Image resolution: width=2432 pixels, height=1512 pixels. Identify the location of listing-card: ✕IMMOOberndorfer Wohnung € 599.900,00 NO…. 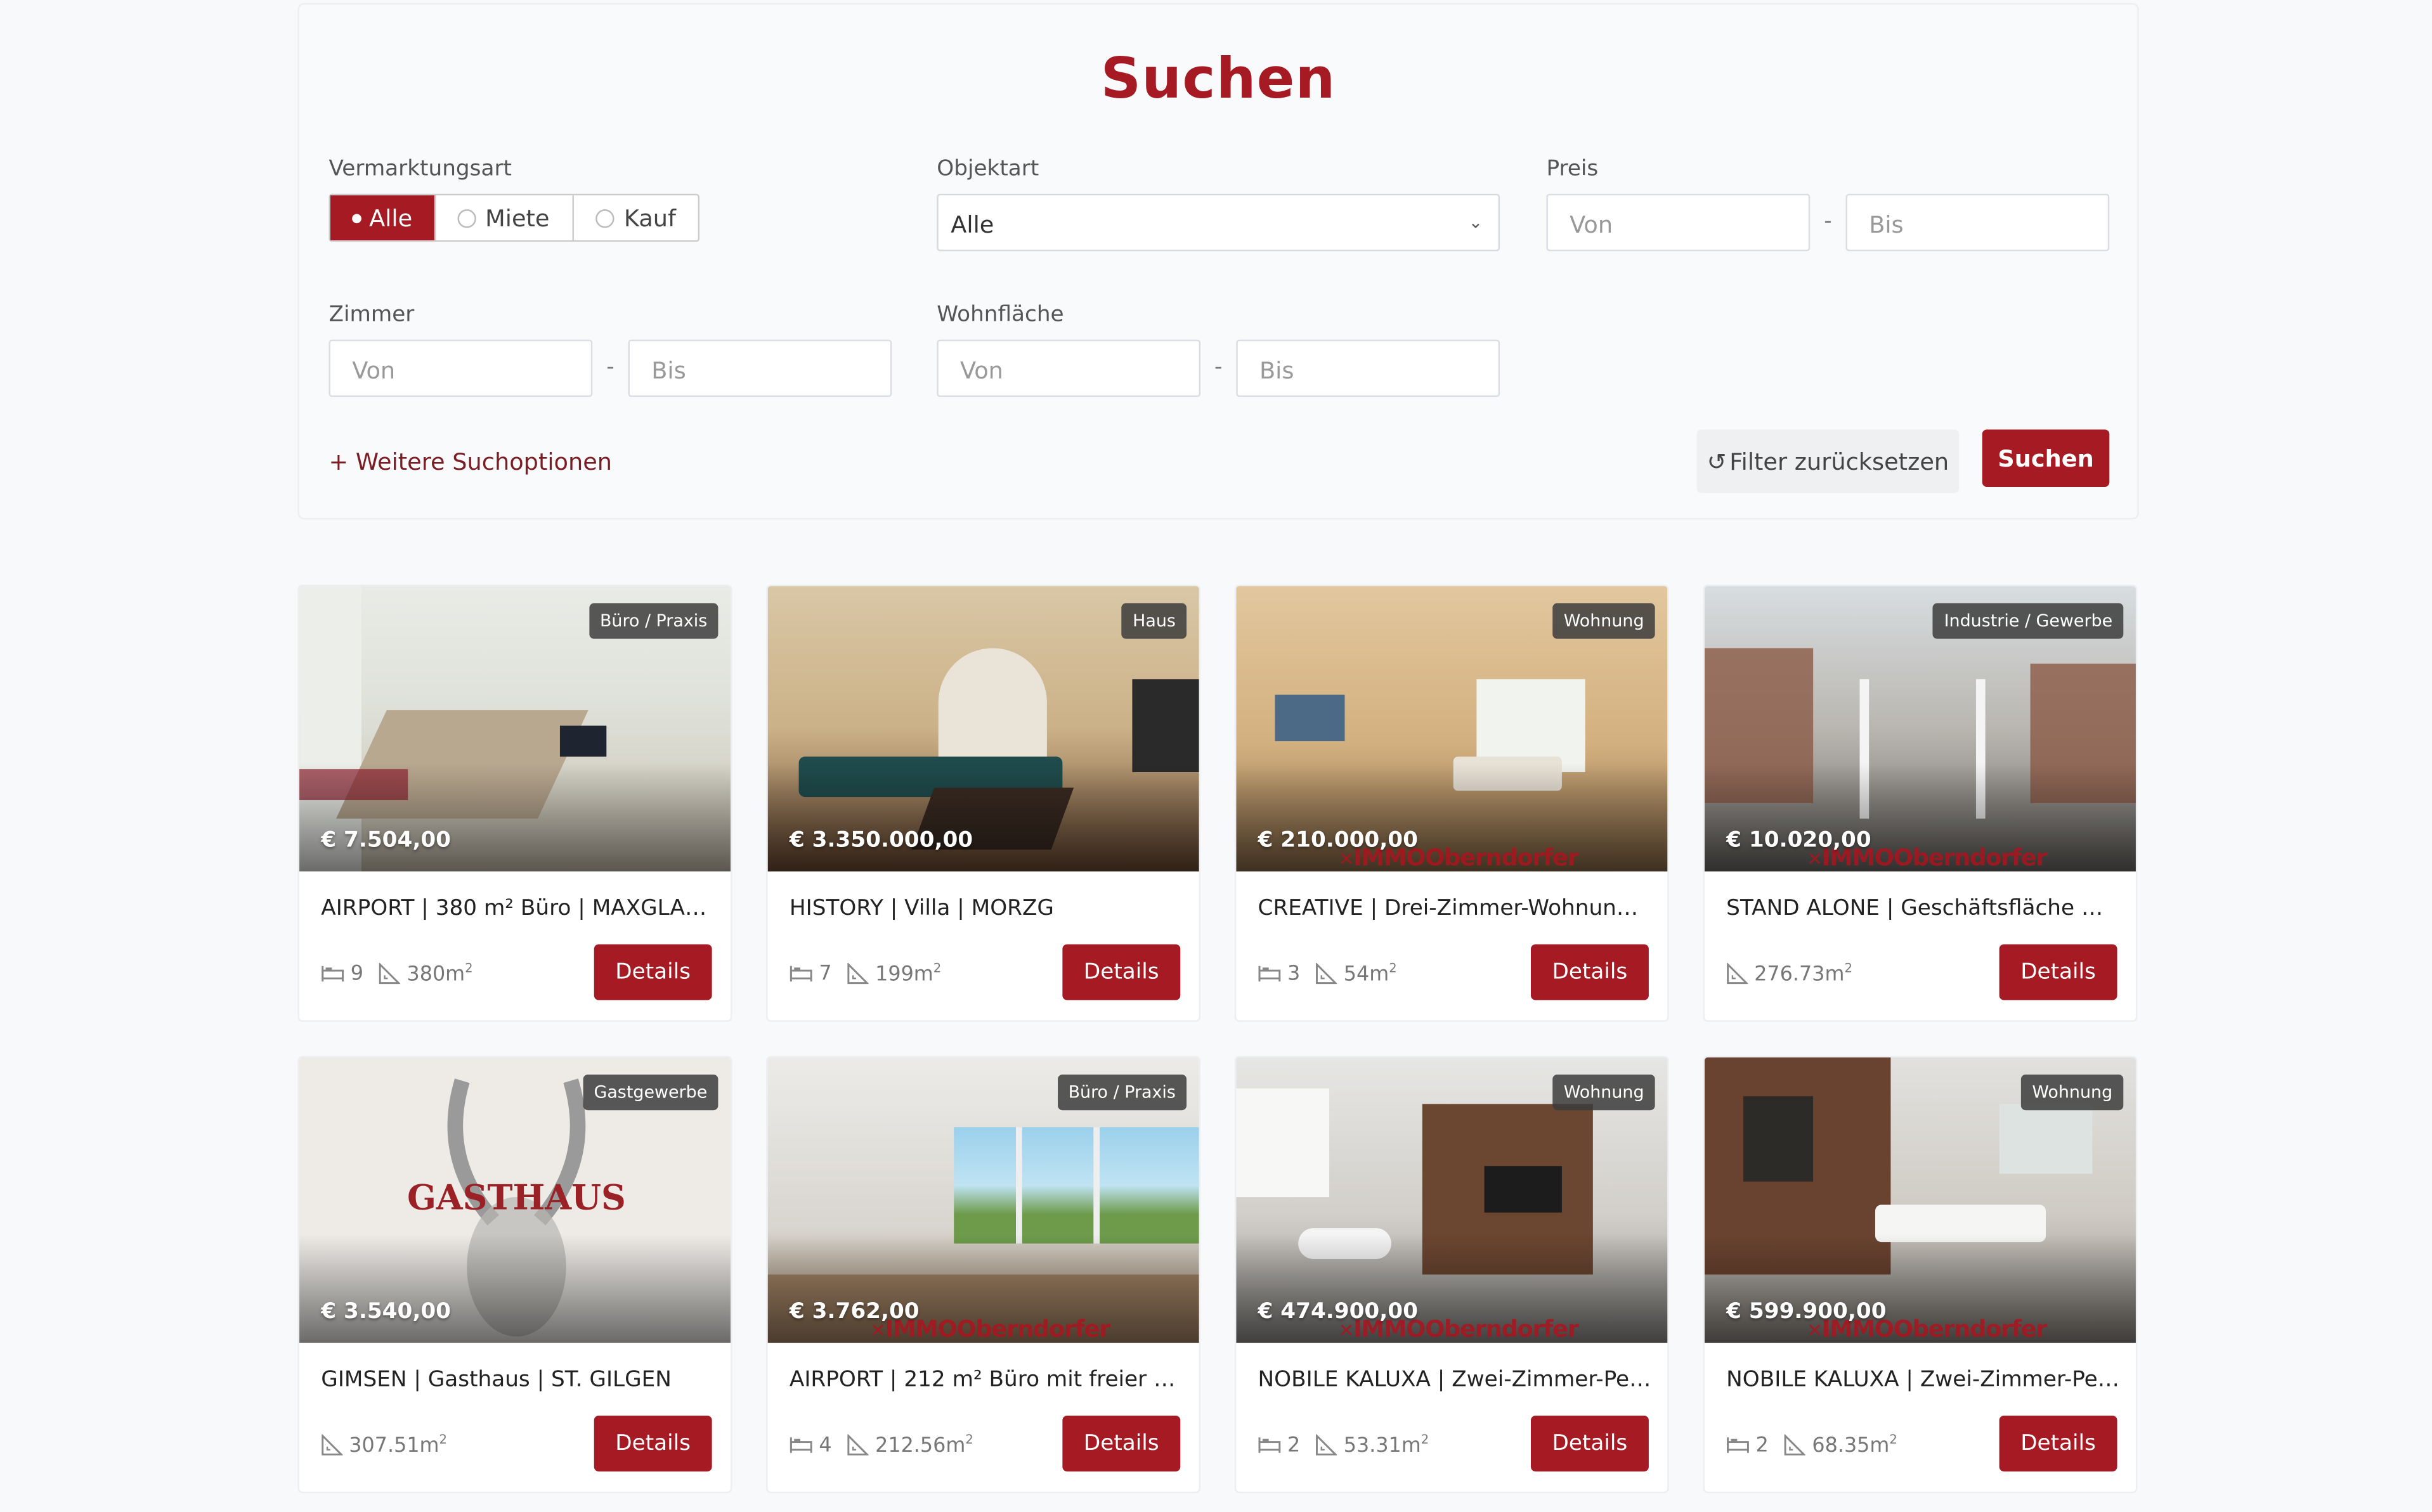
(1920, 1275).